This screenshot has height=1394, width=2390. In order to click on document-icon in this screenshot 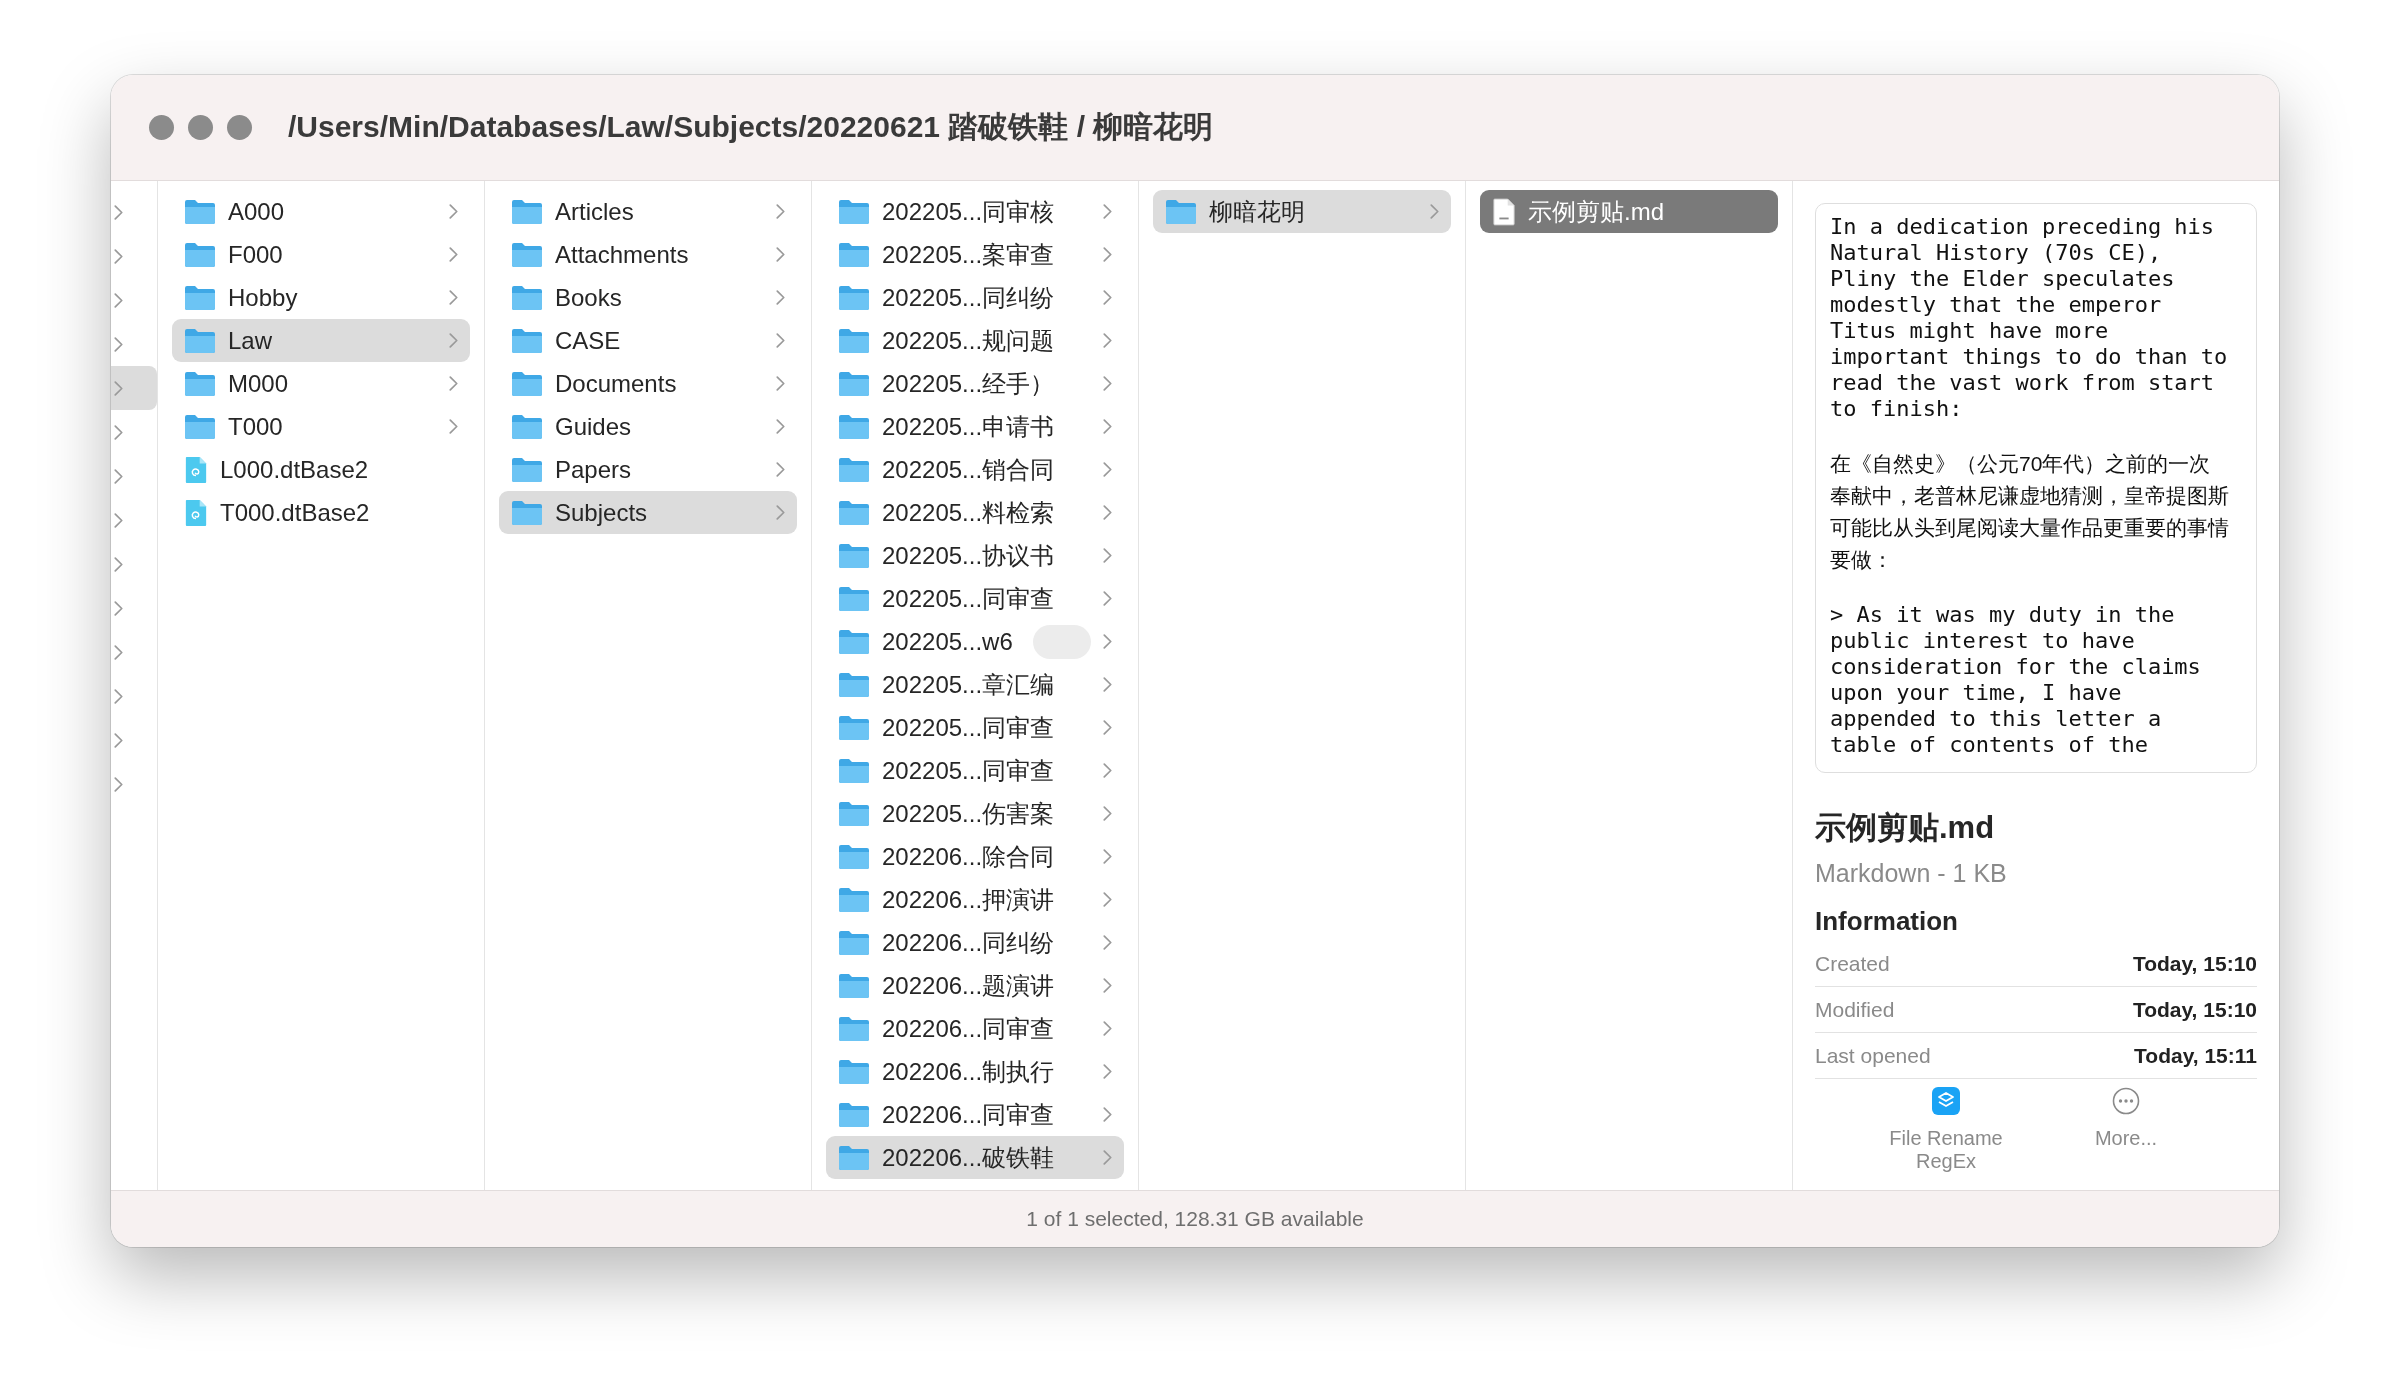, I will do `click(1504, 211)`.